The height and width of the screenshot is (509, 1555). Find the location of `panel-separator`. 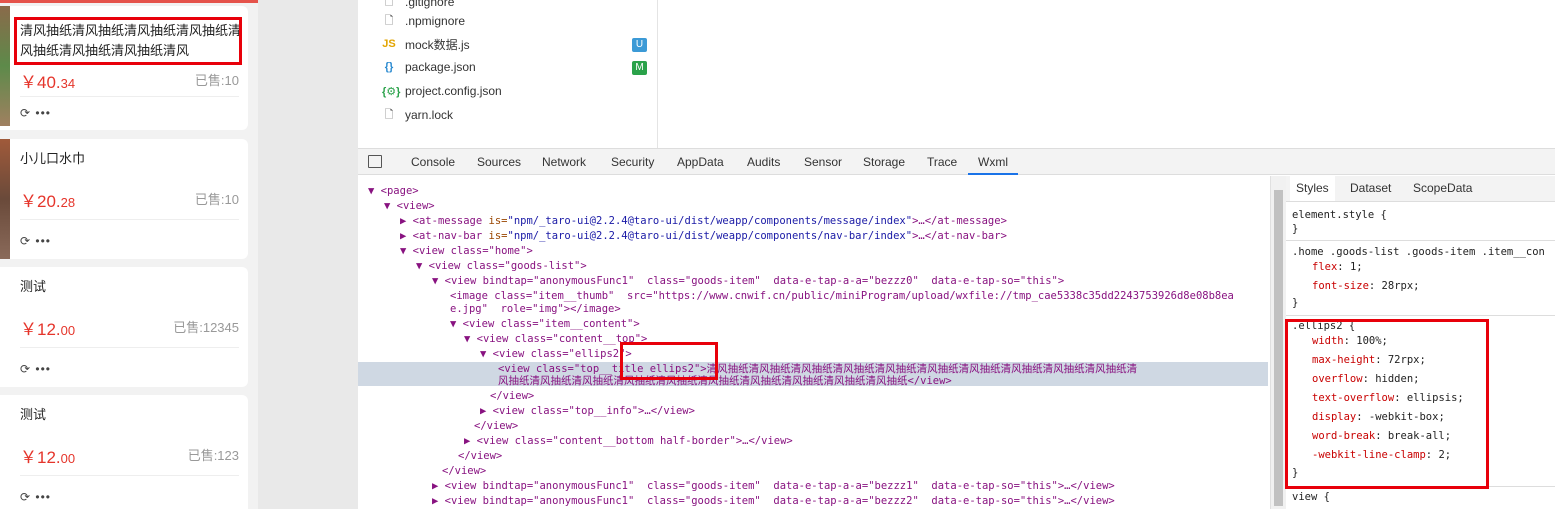

panel-separator is located at coordinates (308, 254).